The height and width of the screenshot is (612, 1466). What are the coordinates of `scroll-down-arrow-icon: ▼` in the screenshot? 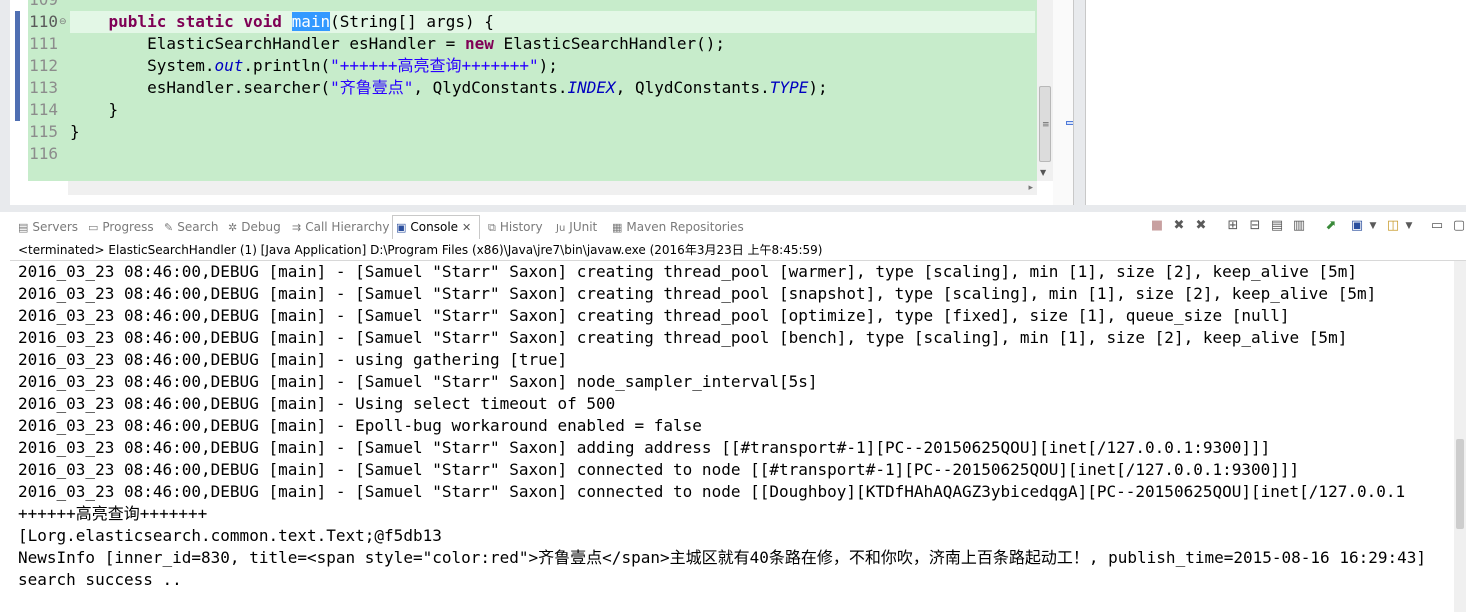 It's located at (1043, 173).